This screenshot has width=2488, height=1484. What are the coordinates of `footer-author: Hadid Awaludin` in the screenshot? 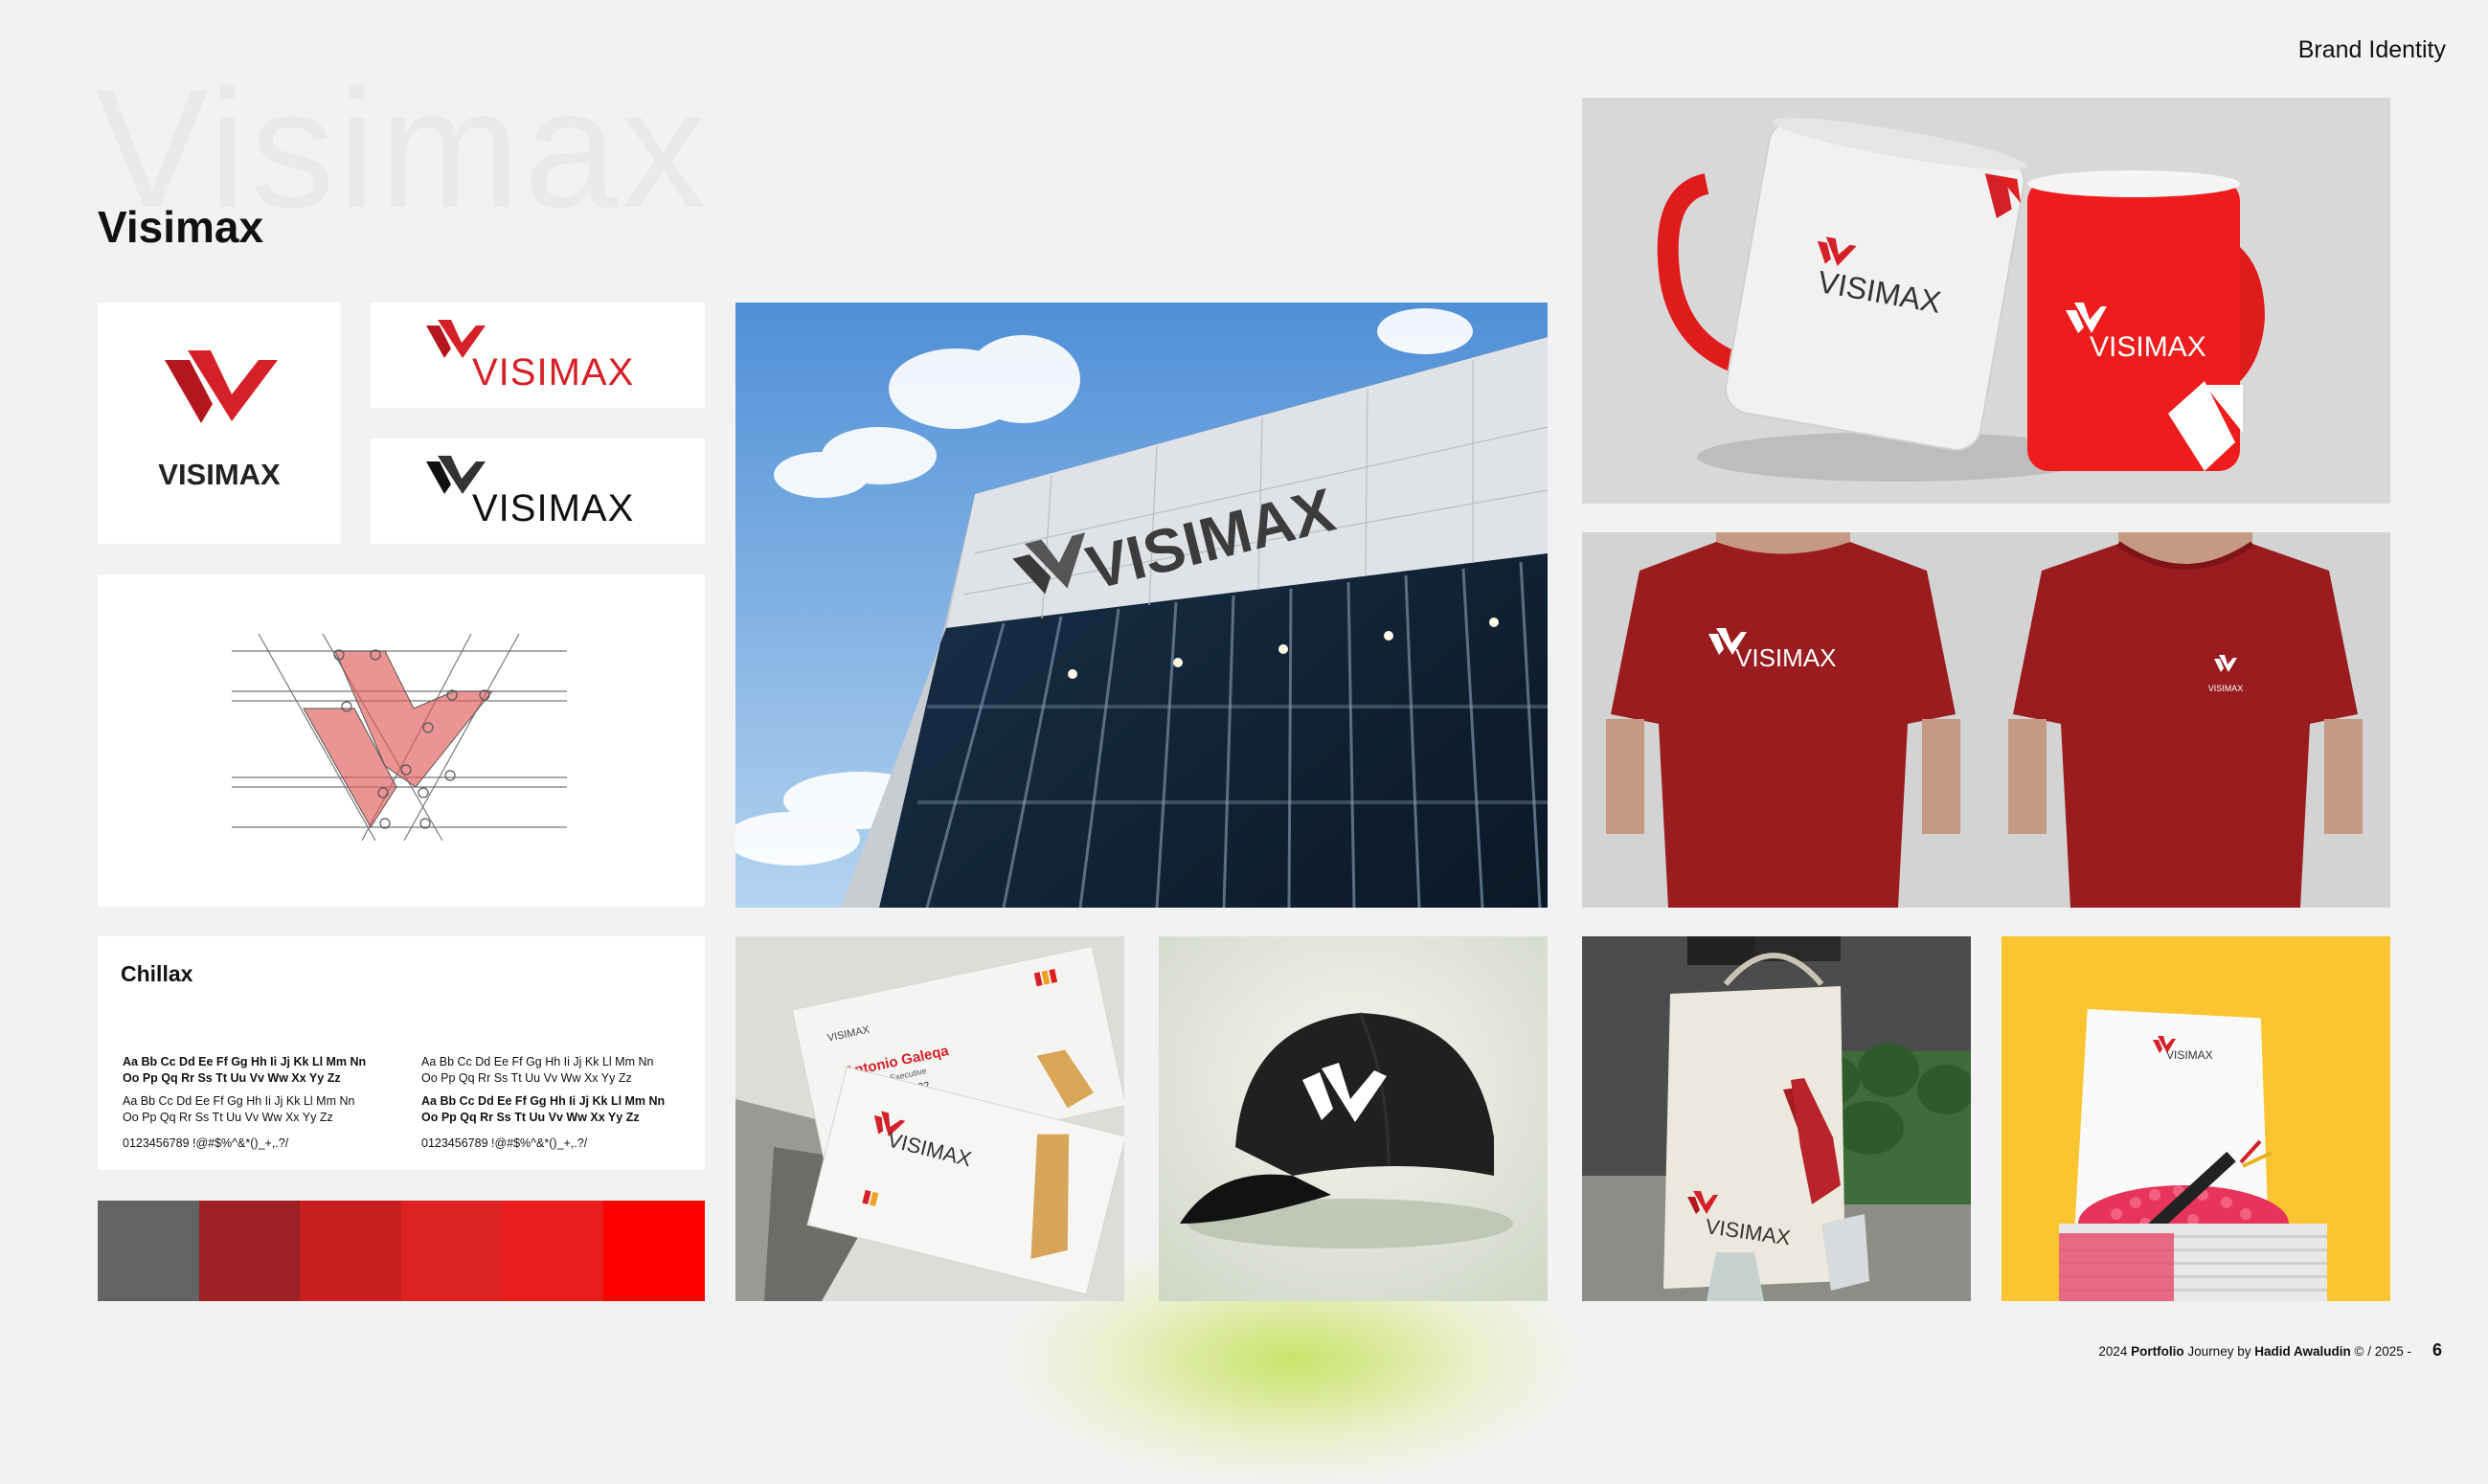 It's located at (2302, 1351).